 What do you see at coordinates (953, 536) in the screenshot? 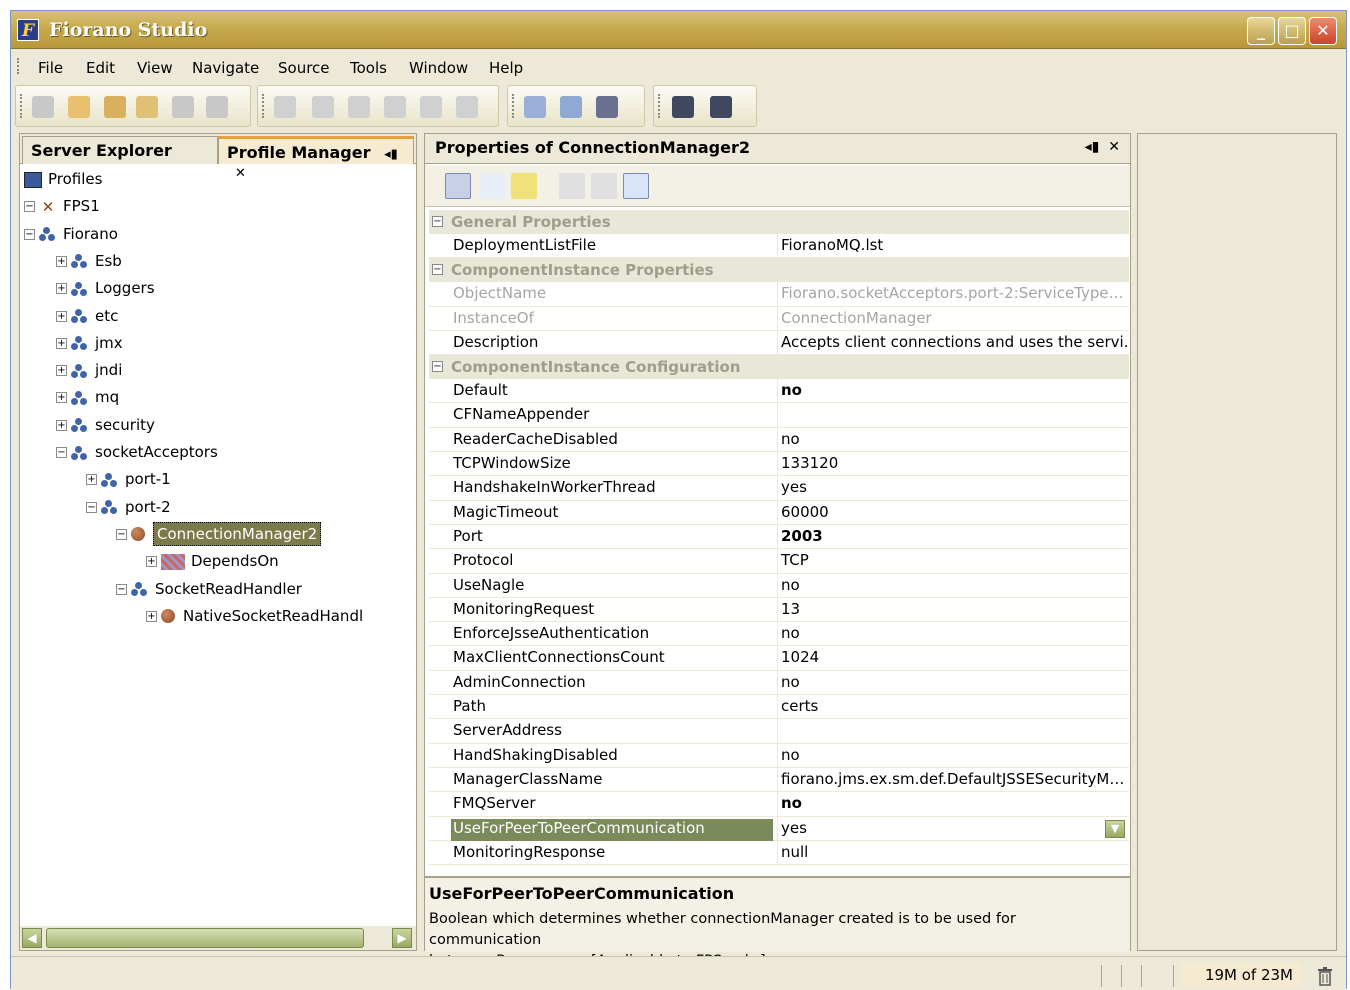
I see `property-value: 2003` at bounding box center [953, 536].